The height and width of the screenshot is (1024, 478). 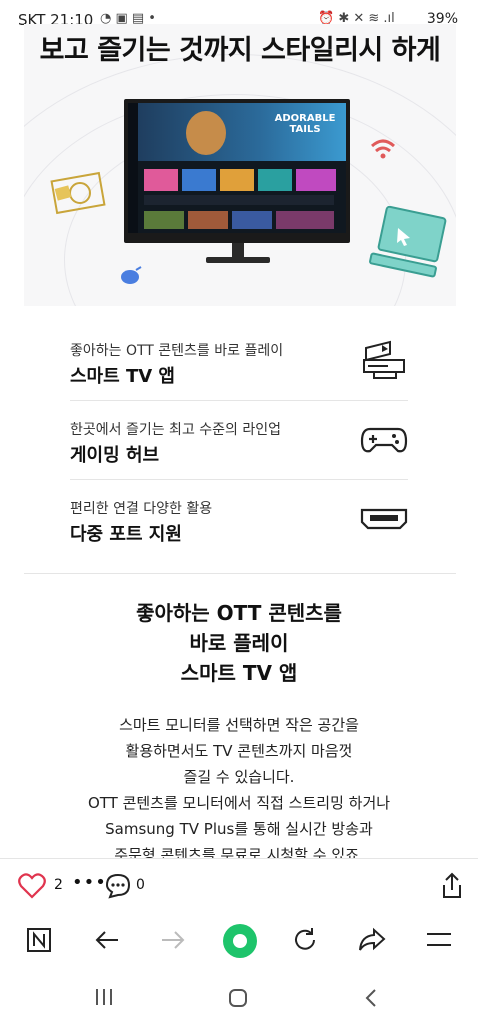 I want to click on laptop-icon, so click(x=408, y=242).